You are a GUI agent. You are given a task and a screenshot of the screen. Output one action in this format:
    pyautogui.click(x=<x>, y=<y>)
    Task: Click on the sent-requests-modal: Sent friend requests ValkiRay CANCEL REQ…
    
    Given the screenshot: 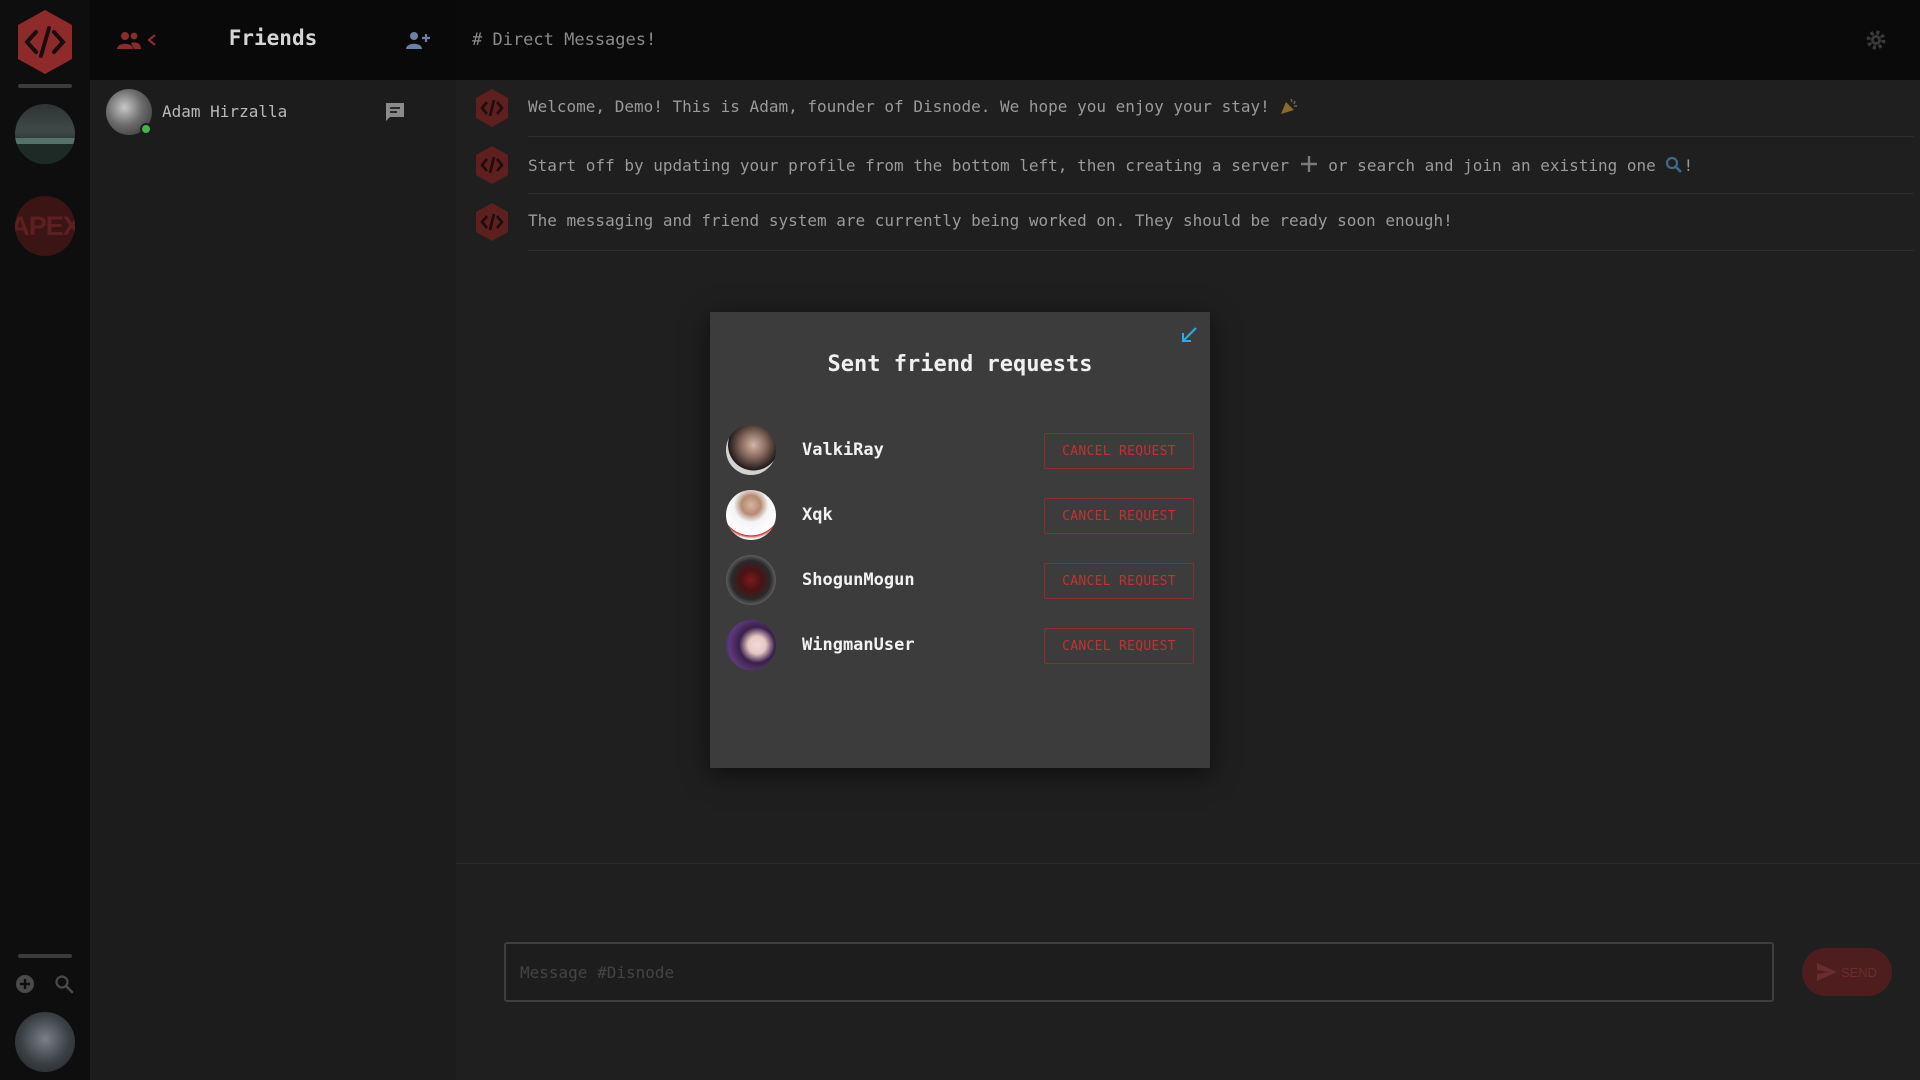 What is the action you would take?
    pyautogui.click(x=960, y=540)
    